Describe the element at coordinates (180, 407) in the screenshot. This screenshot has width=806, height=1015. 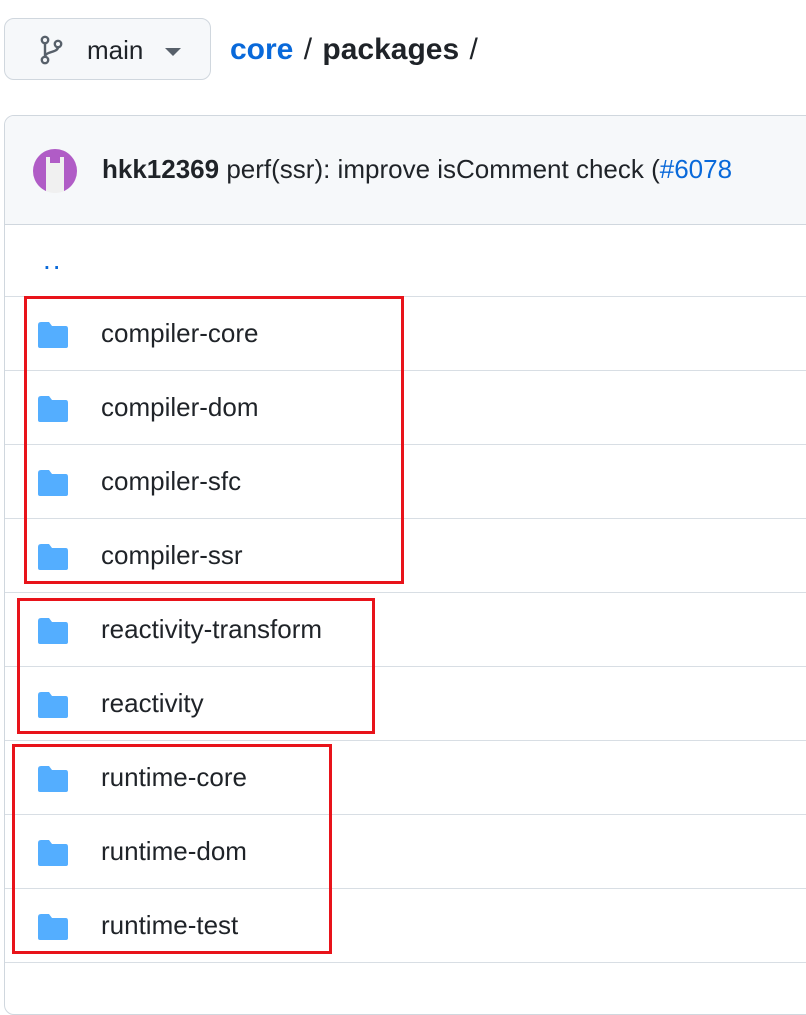
I see `file-name: compiler-dom` at that location.